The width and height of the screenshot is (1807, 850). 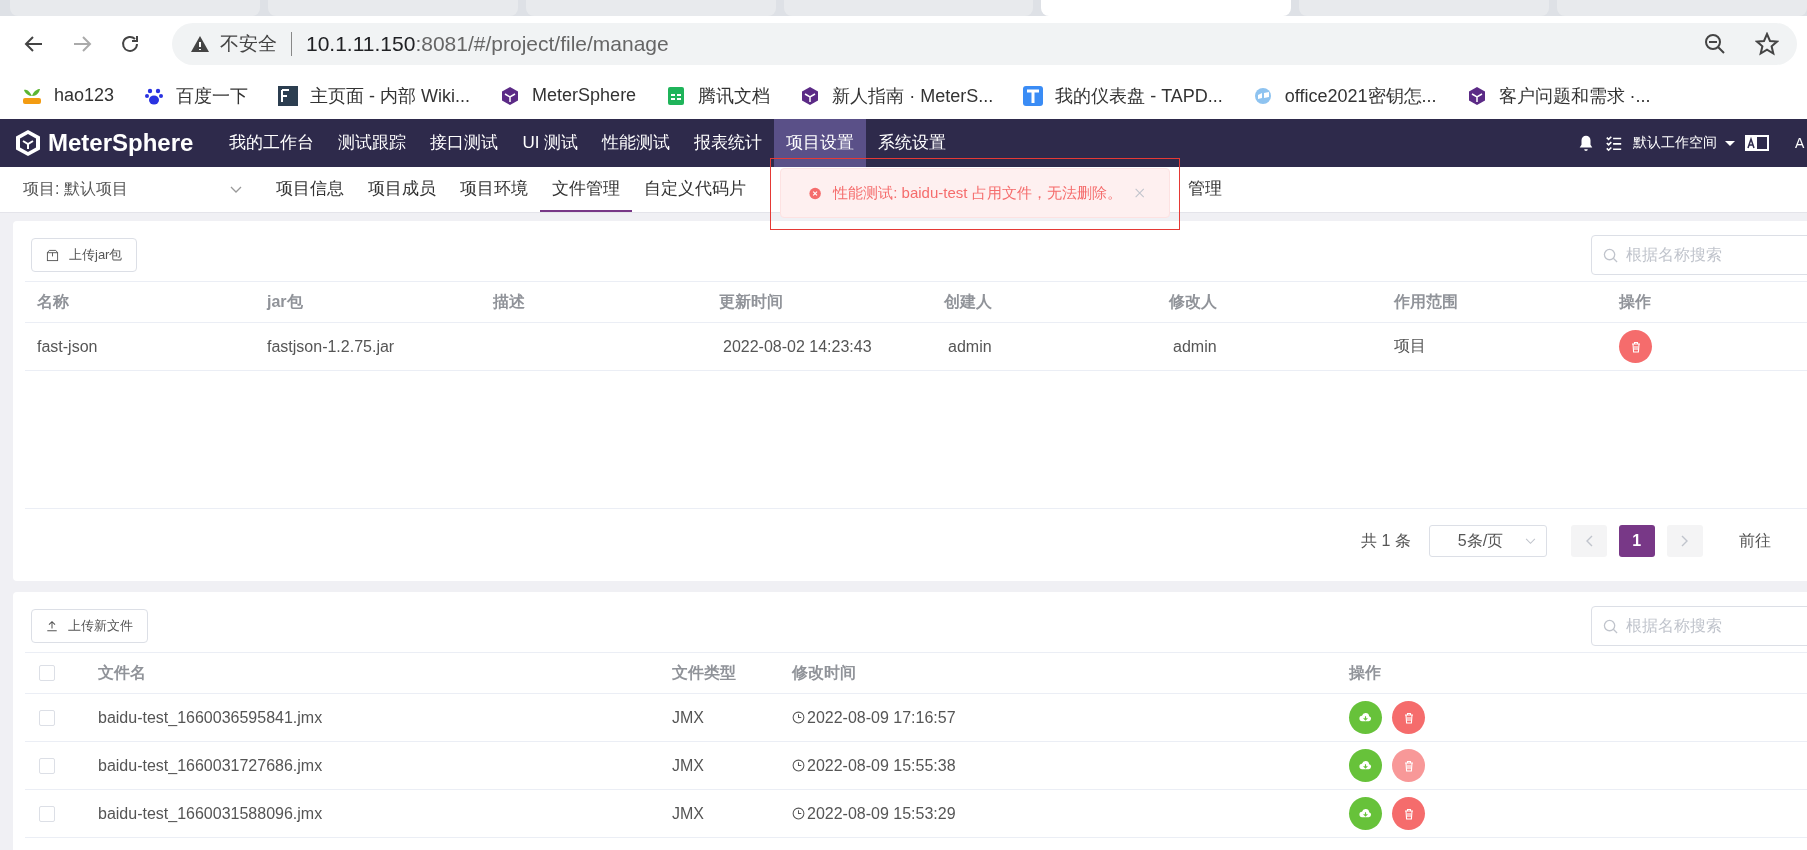 What do you see at coordinates (1614, 143) in the screenshot?
I see `task-list-icon` at bounding box center [1614, 143].